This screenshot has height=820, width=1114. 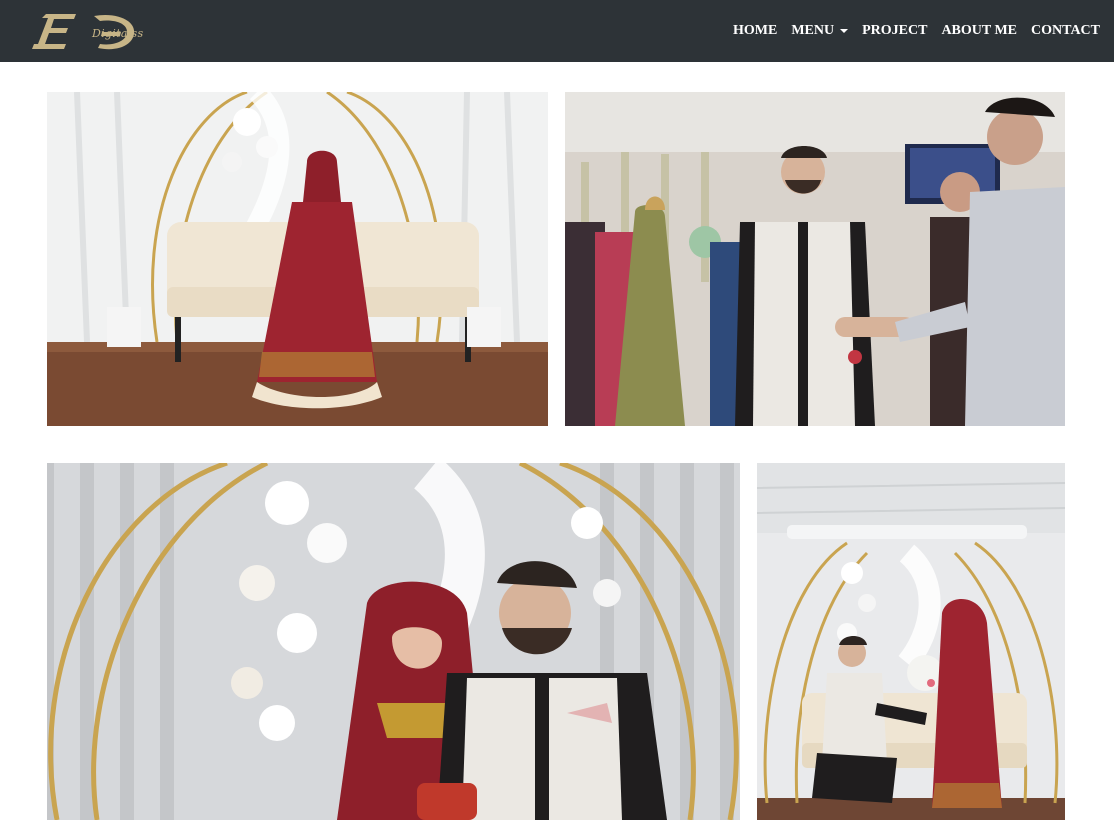 What do you see at coordinates (83, 31) in the screenshot?
I see `brand-logo: Digitalss` at bounding box center [83, 31].